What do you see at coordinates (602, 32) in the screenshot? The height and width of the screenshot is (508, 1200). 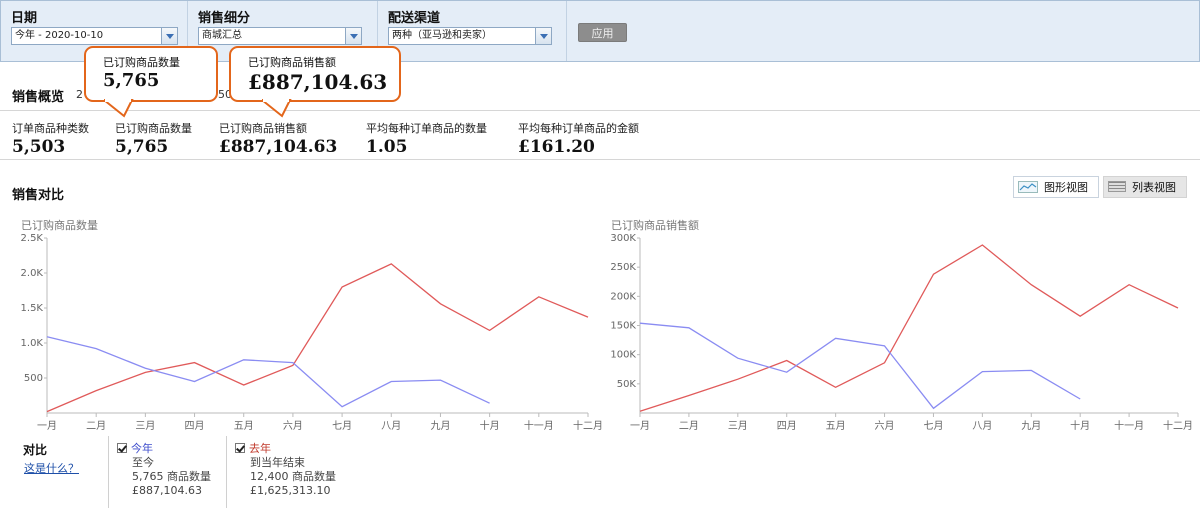 I see `apply-button: 应用` at bounding box center [602, 32].